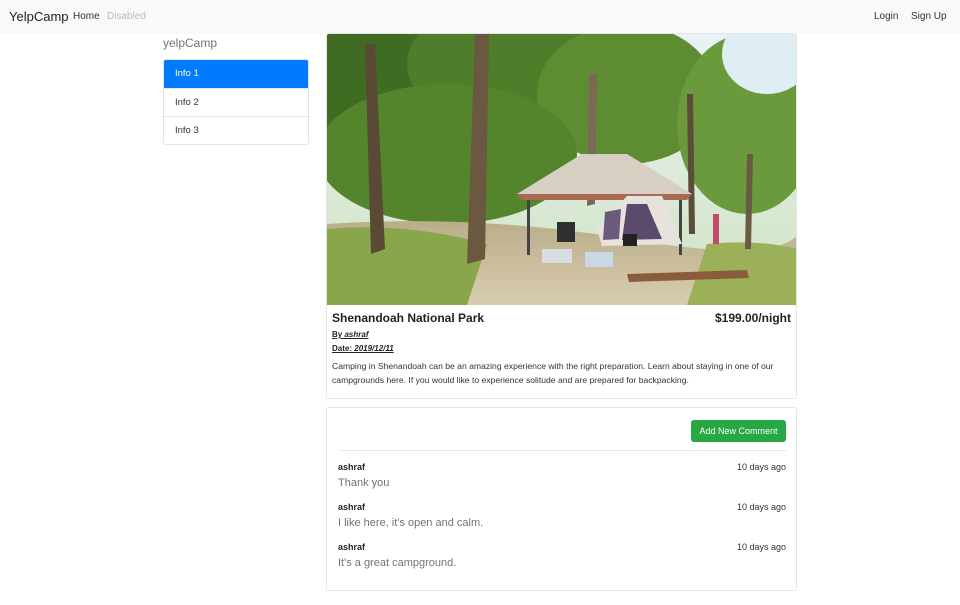 This screenshot has height=605, width=960. I want to click on nav-home-link: Home, so click(86, 16).